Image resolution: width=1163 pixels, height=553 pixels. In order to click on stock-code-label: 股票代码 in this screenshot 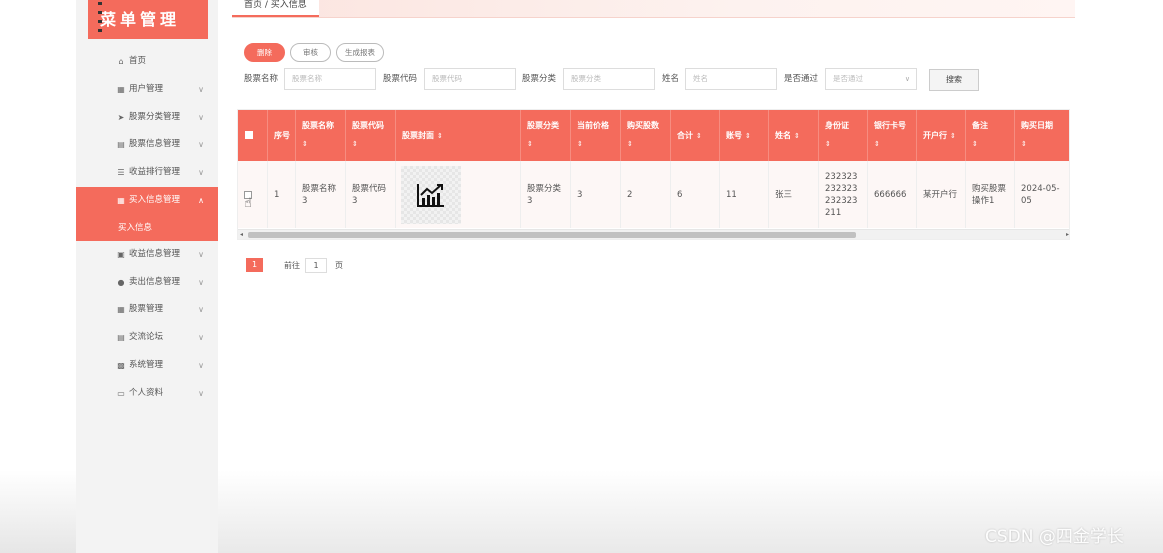, I will do `click(400, 79)`.